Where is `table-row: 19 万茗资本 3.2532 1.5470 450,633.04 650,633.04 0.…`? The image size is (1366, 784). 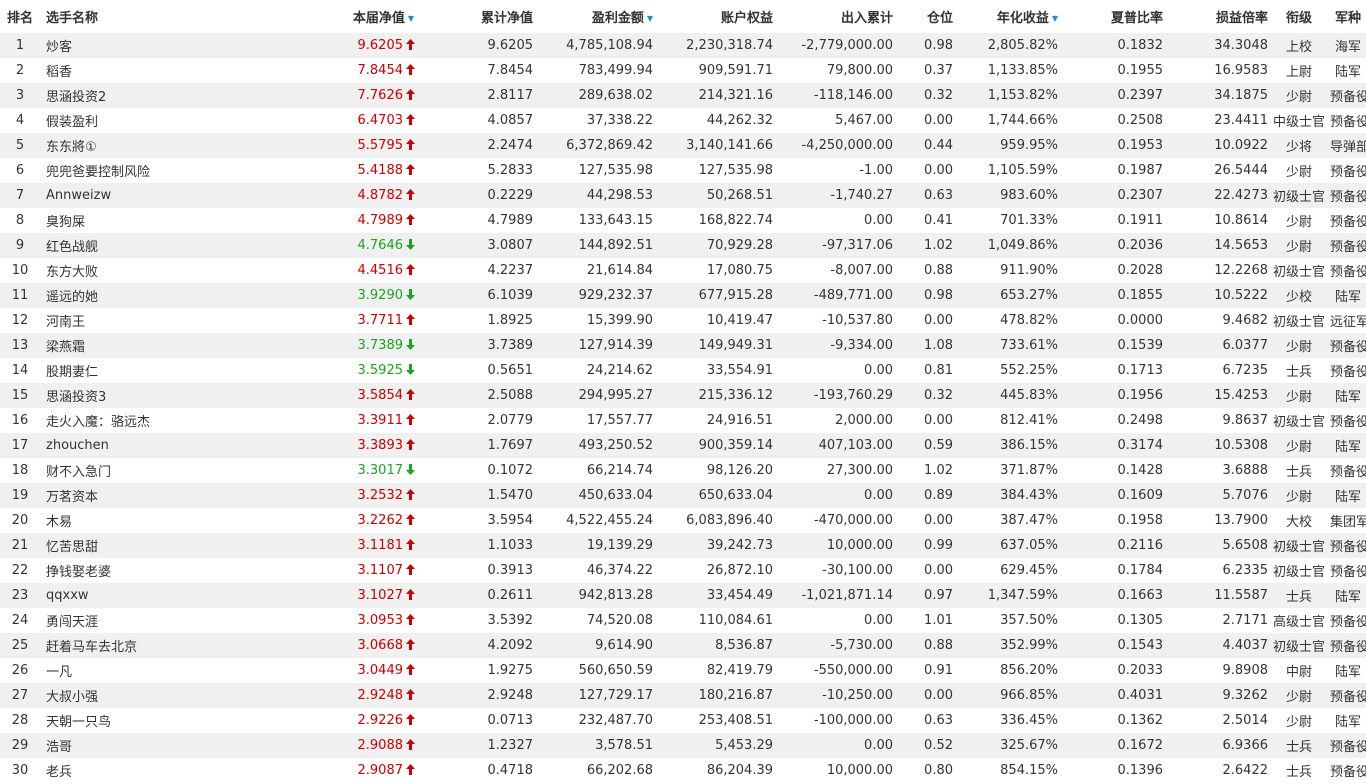 table-row: 19 万茗资本 3.2532 1.5470 450,633.04 650,633.04 0.… is located at coordinates (683, 495).